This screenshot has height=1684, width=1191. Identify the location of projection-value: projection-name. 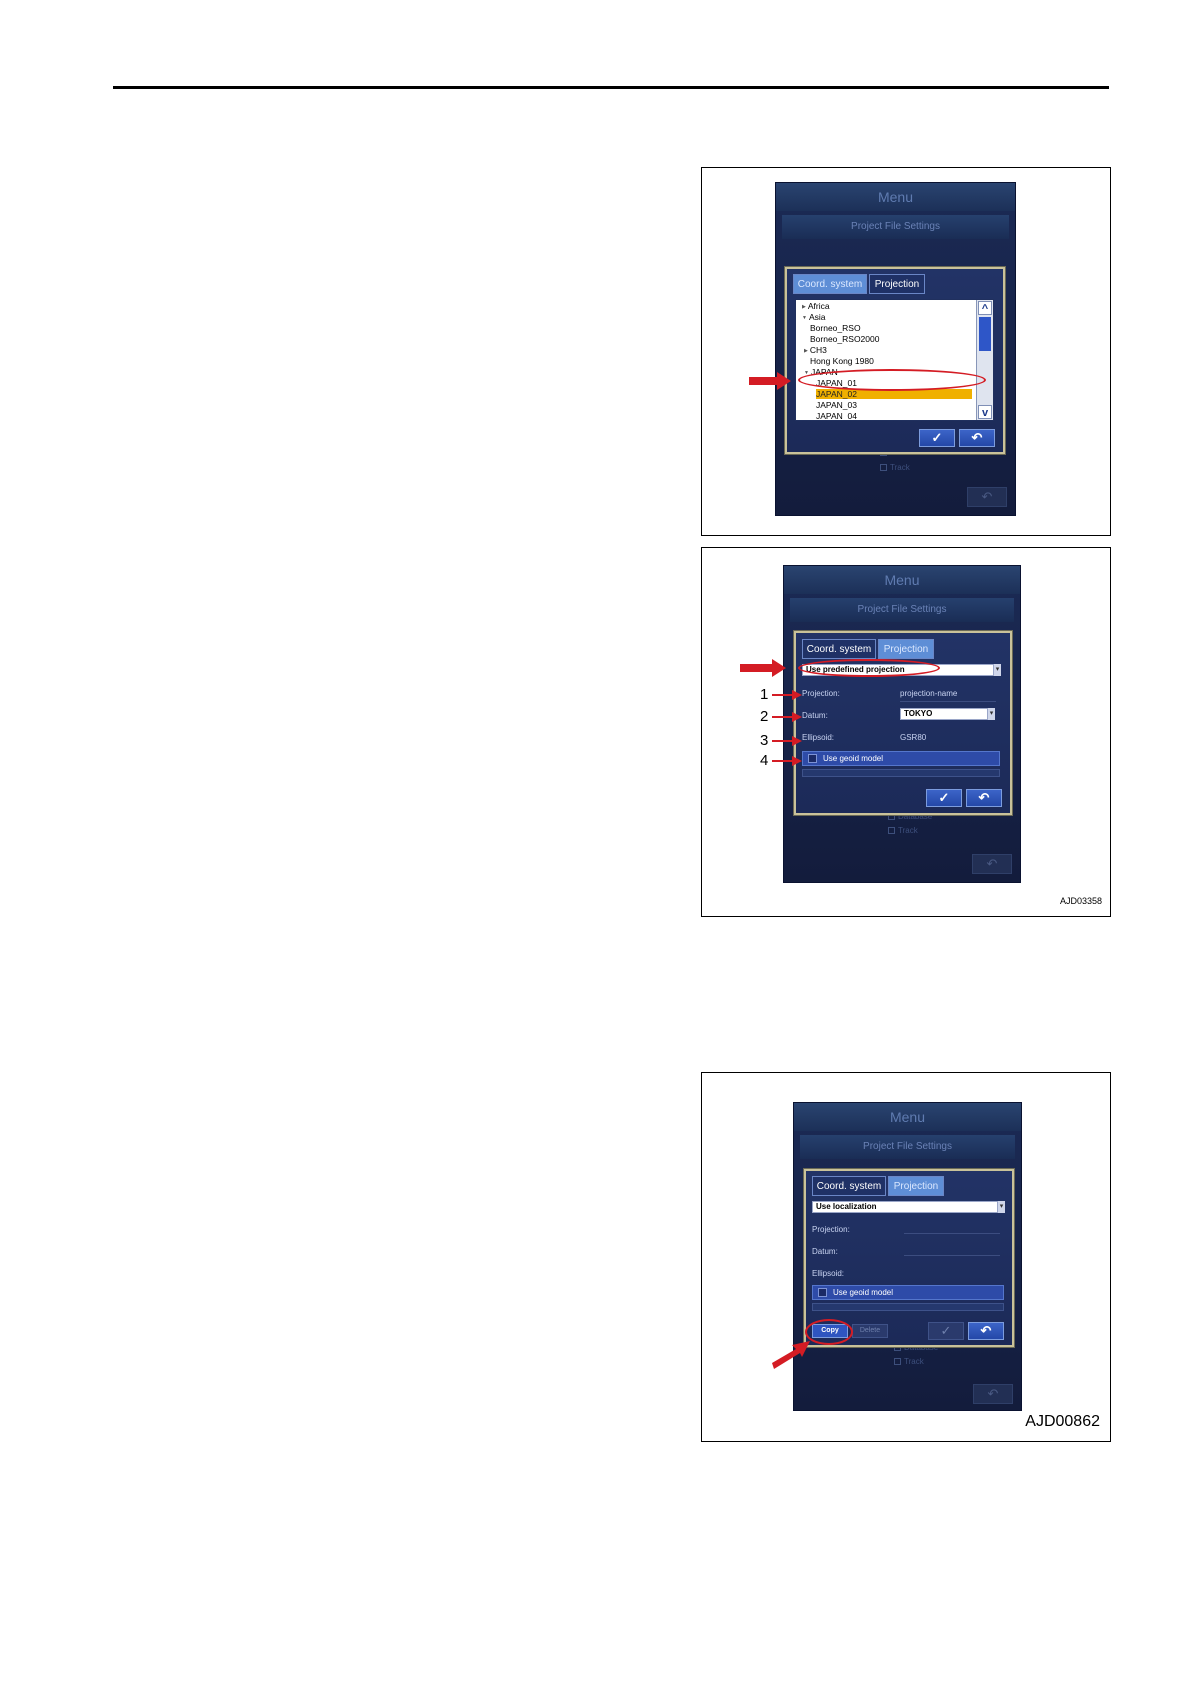
(929, 693).